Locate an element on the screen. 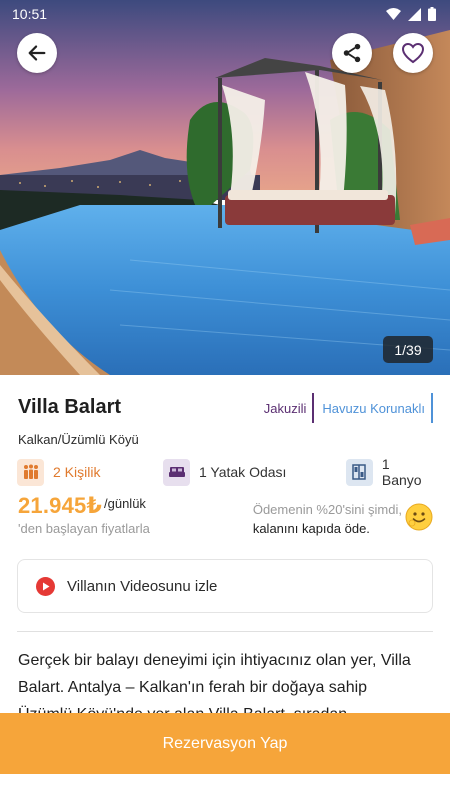 This screenshot has height=800, width=450. favorite-button is located at coordinates (413, 53).